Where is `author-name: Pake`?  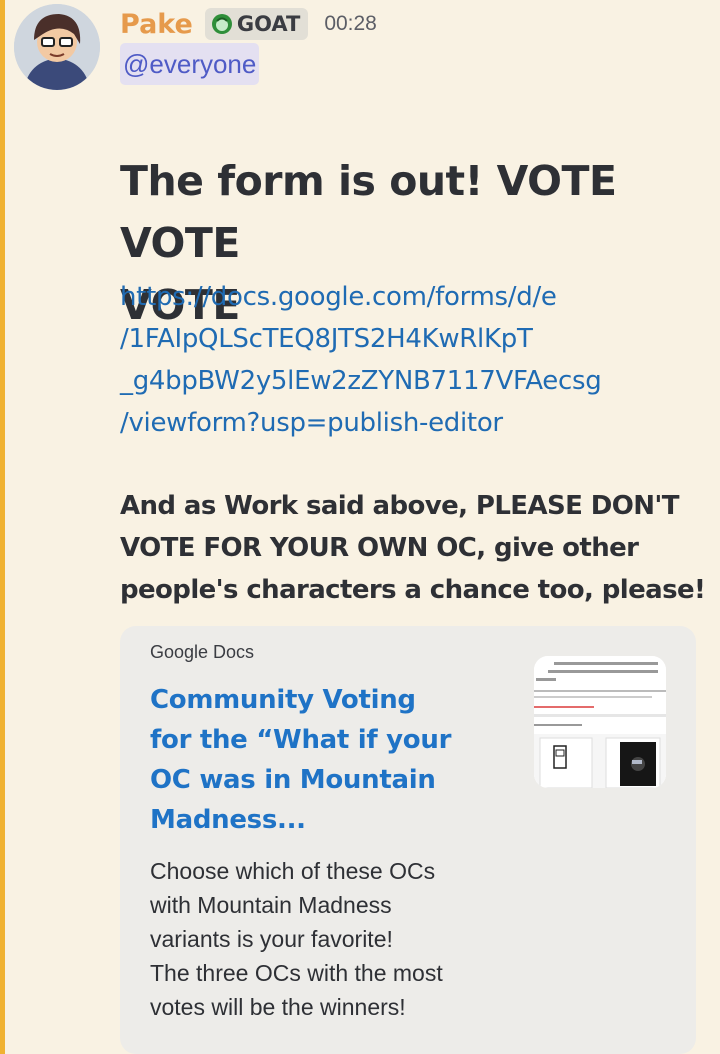
author-name: Pake is located at coordinates (156, 24).